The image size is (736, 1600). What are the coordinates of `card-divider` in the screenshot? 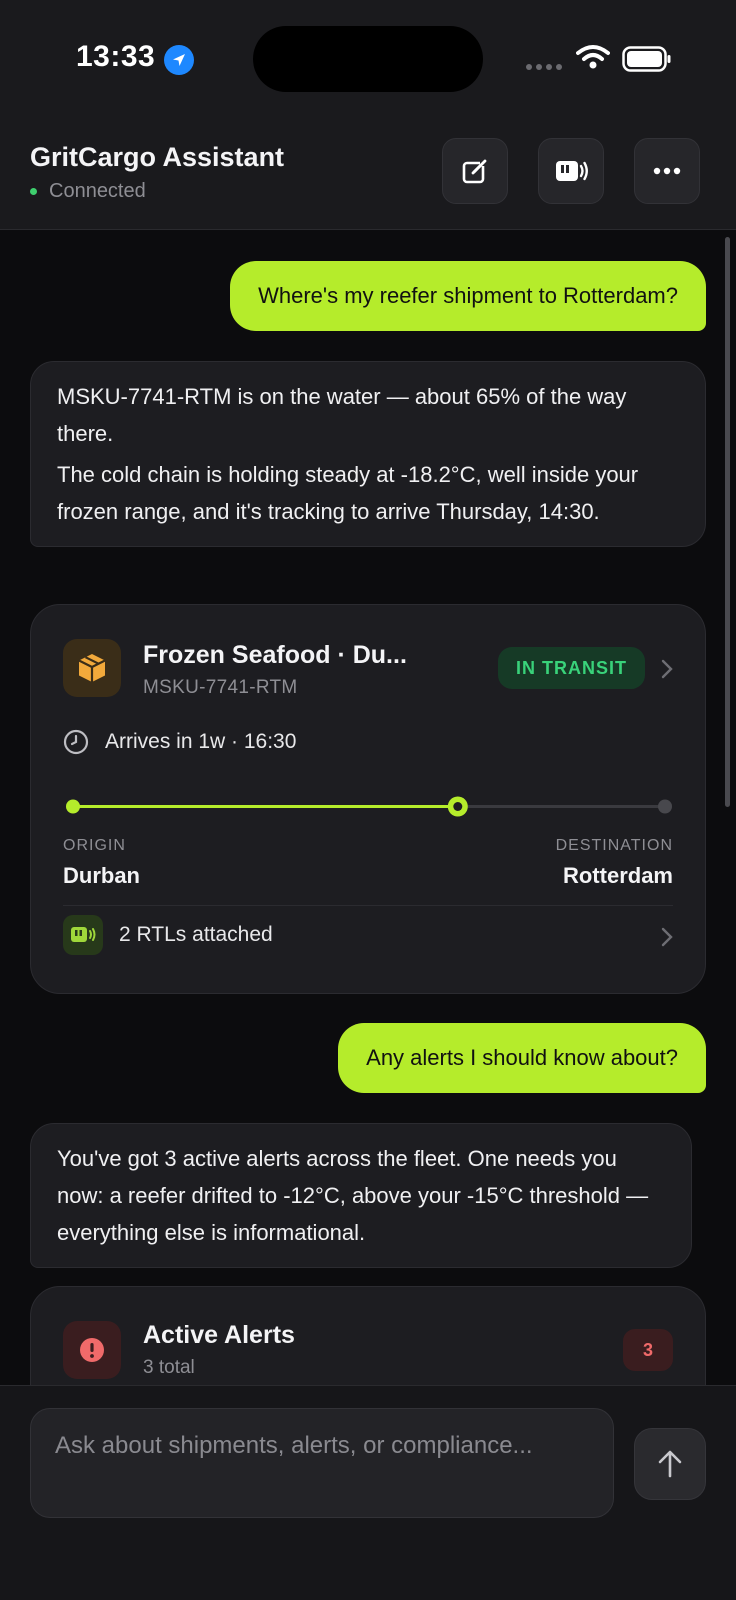 It's located at (368, 905).